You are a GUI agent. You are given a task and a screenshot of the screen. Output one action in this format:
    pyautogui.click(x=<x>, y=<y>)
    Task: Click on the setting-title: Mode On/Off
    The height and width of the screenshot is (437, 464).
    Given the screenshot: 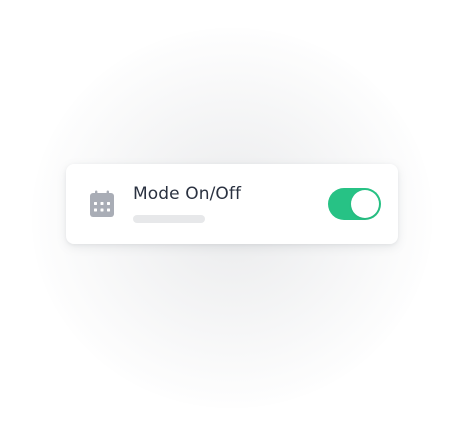 What is the action you would take?
    pyautogui.click(x=187, y=194)
    